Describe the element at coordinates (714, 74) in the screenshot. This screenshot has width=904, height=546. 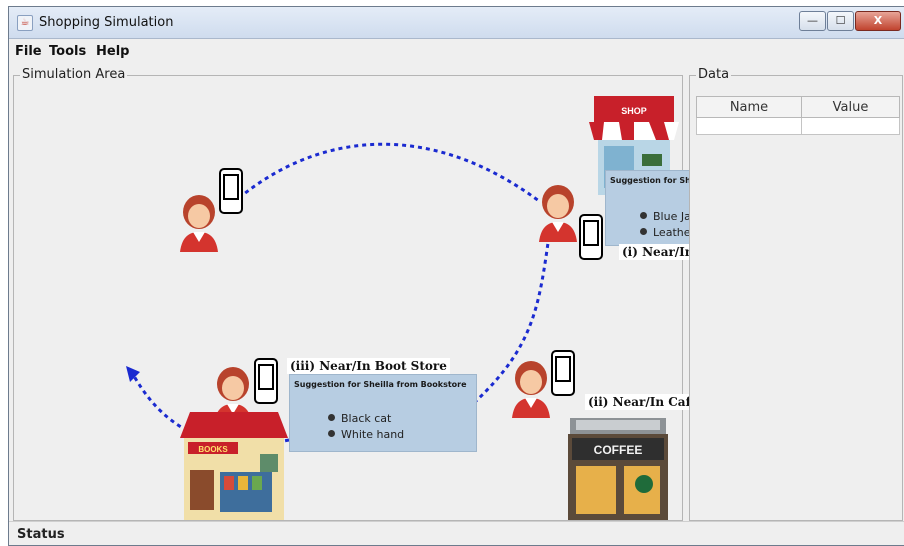
I see `data-panel-label: Data` at that location.